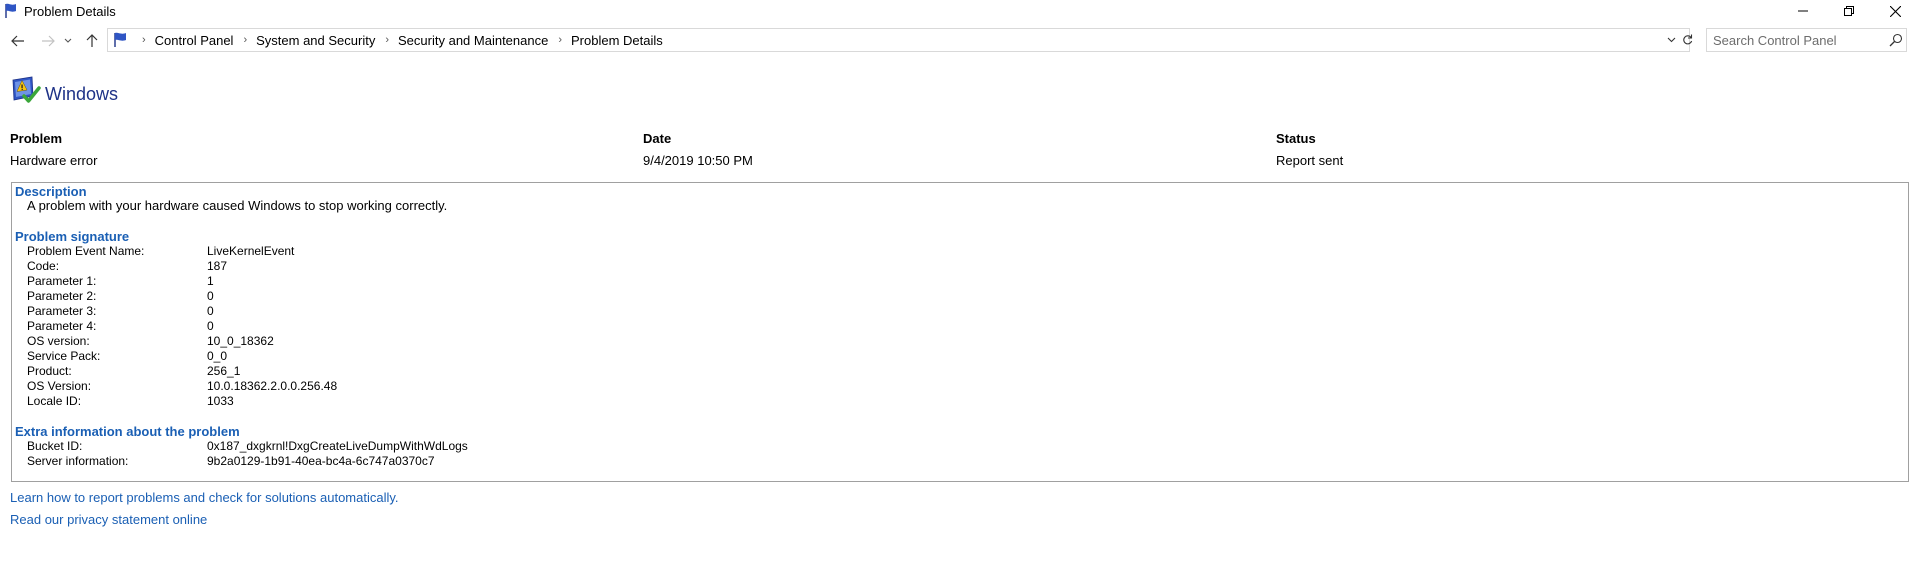  Describe the element at coordinates (251, 251) in the screenshot. I see `signature-value: LiveKernelEvent` at that location.